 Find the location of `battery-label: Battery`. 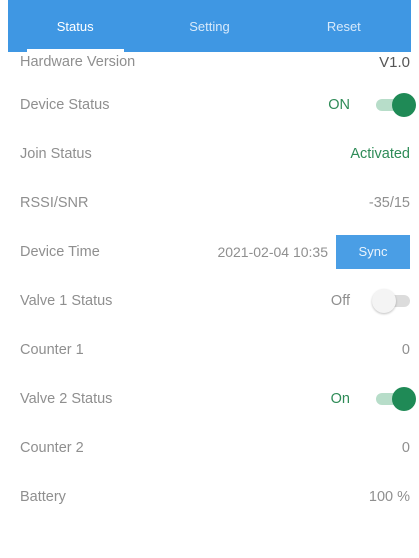

battery-label: Battery is located at coordinates (43, 496).